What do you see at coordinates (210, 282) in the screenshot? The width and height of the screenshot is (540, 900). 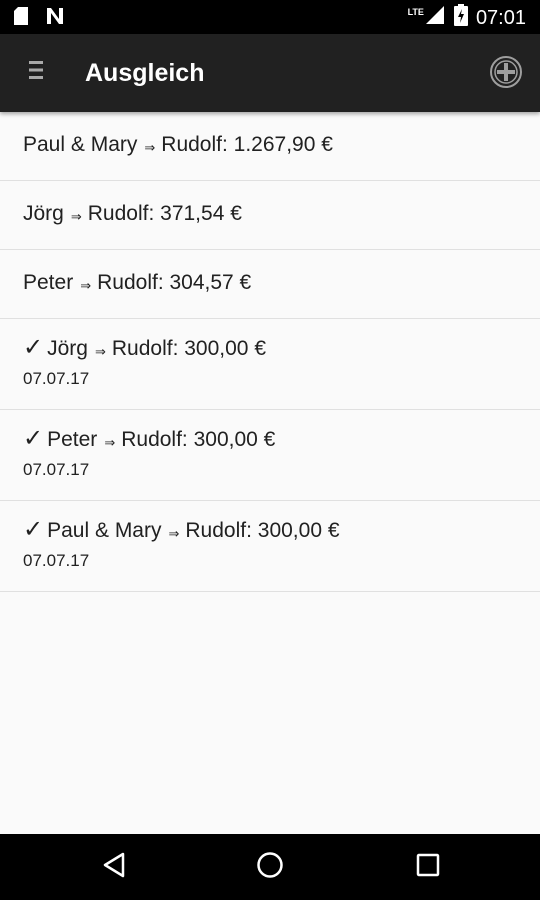 I see `settlement-amount: 304,57 €` at bounding box center [210, 282].